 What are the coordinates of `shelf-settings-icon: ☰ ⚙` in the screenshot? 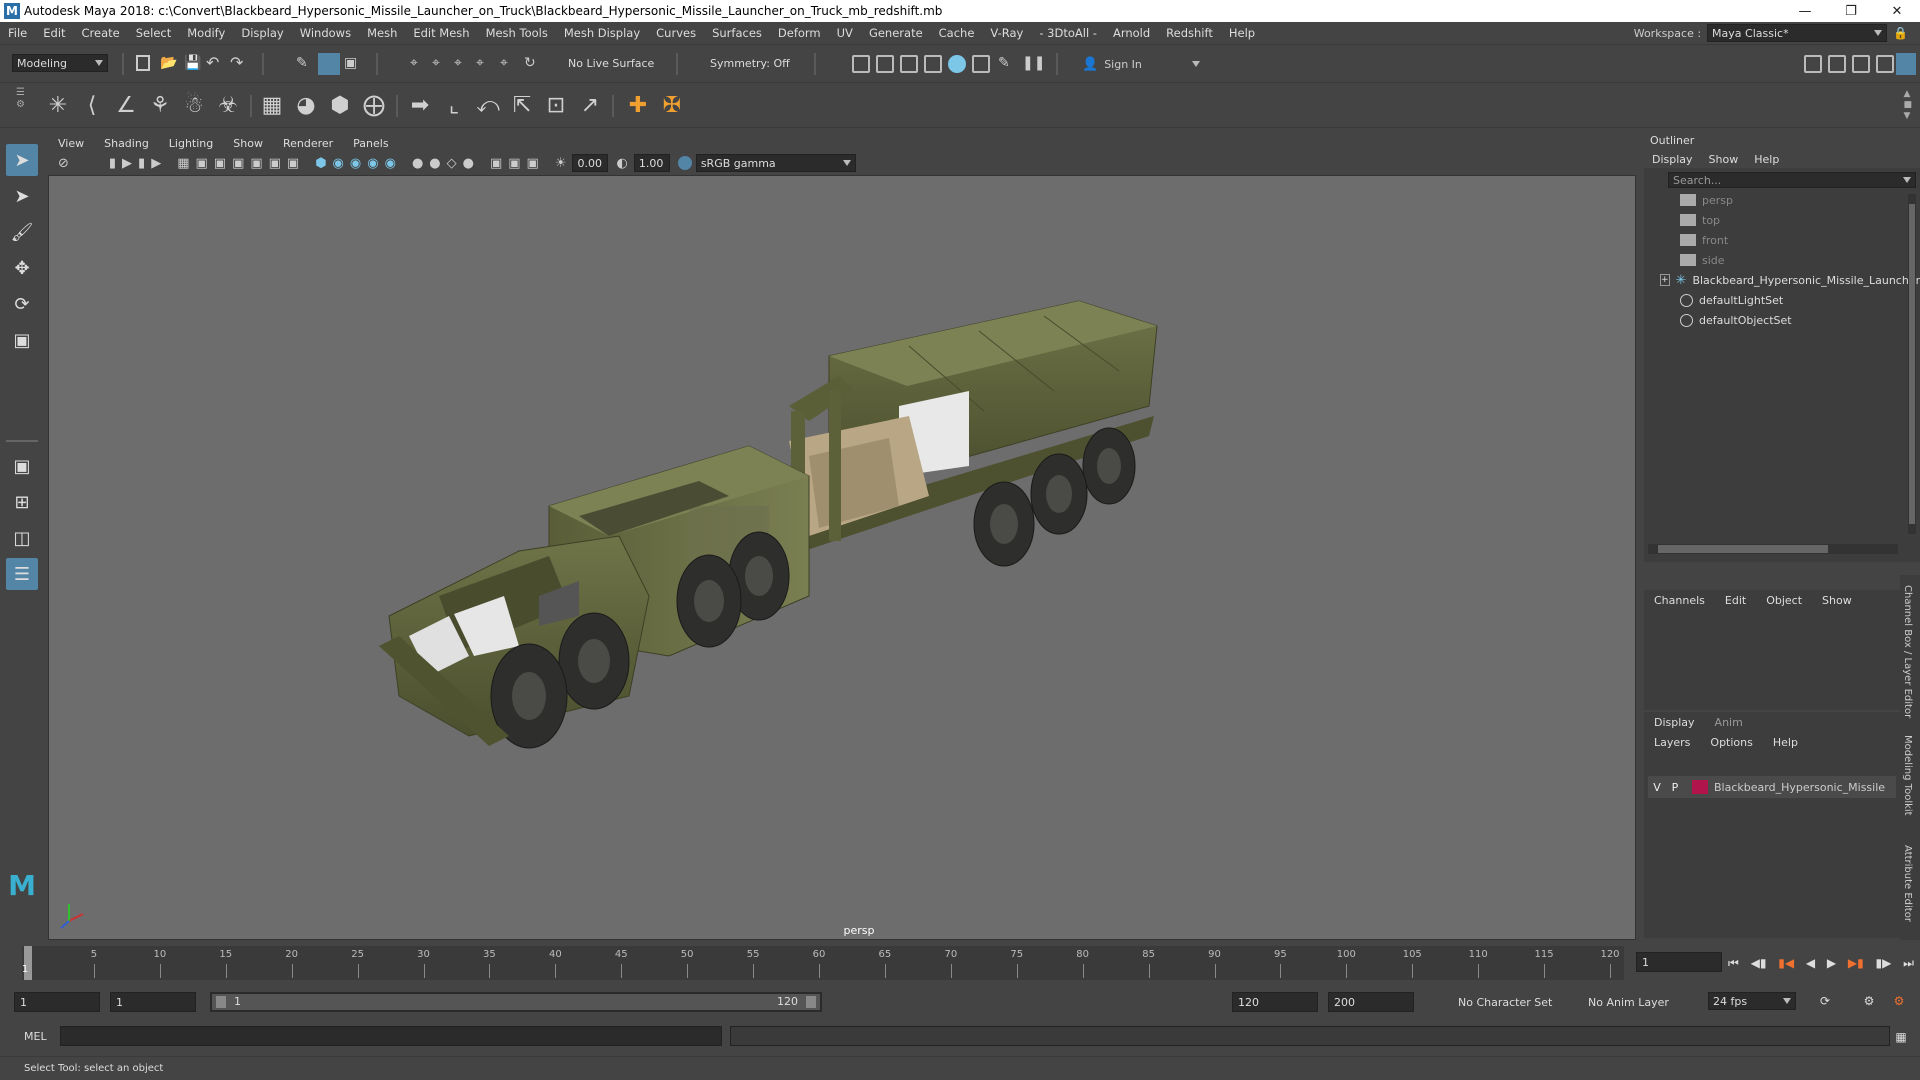 It's located at (22, 106).